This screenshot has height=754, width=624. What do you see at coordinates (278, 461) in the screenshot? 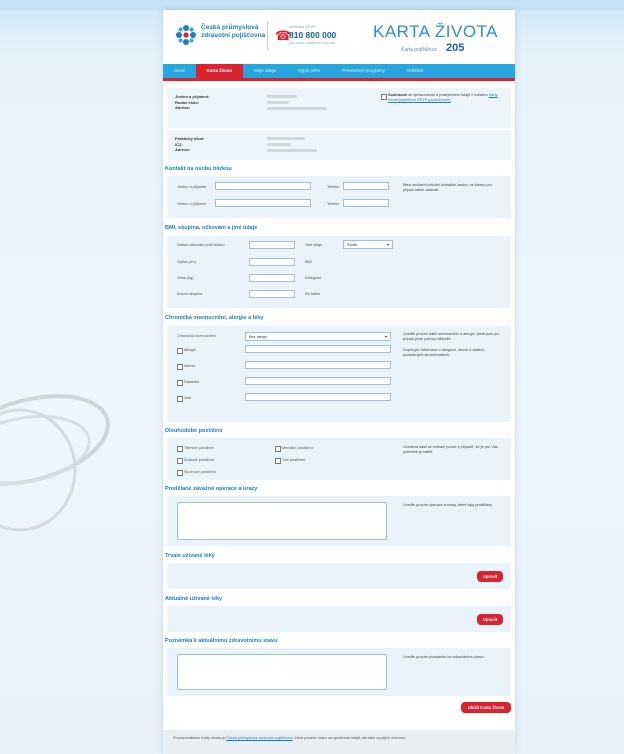
I see `check-jine-postizeni` at bounding box center [278, 461].